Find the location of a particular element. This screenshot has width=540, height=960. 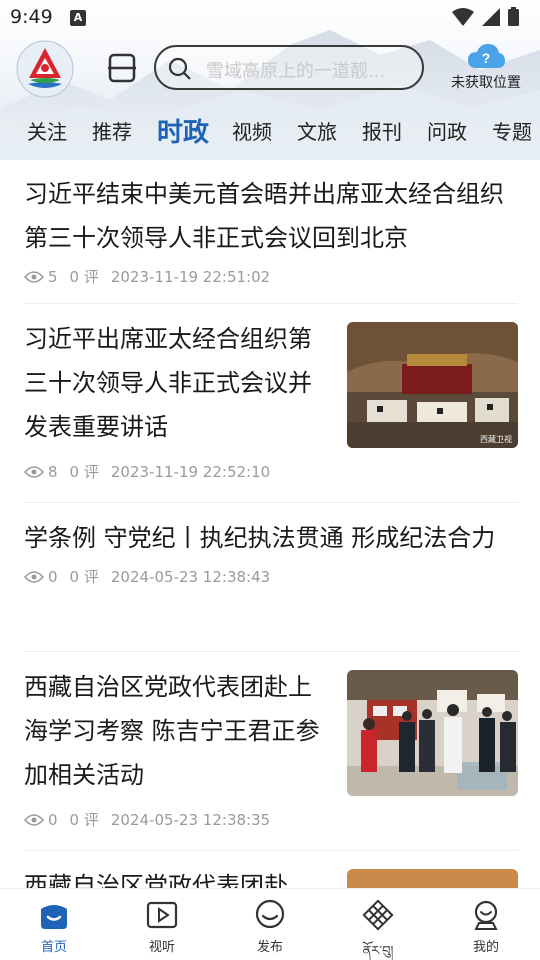

bottom-navigation: 首页 视听 发布 ནོར་བུ། 我的 is located at coordinates (270, 924).